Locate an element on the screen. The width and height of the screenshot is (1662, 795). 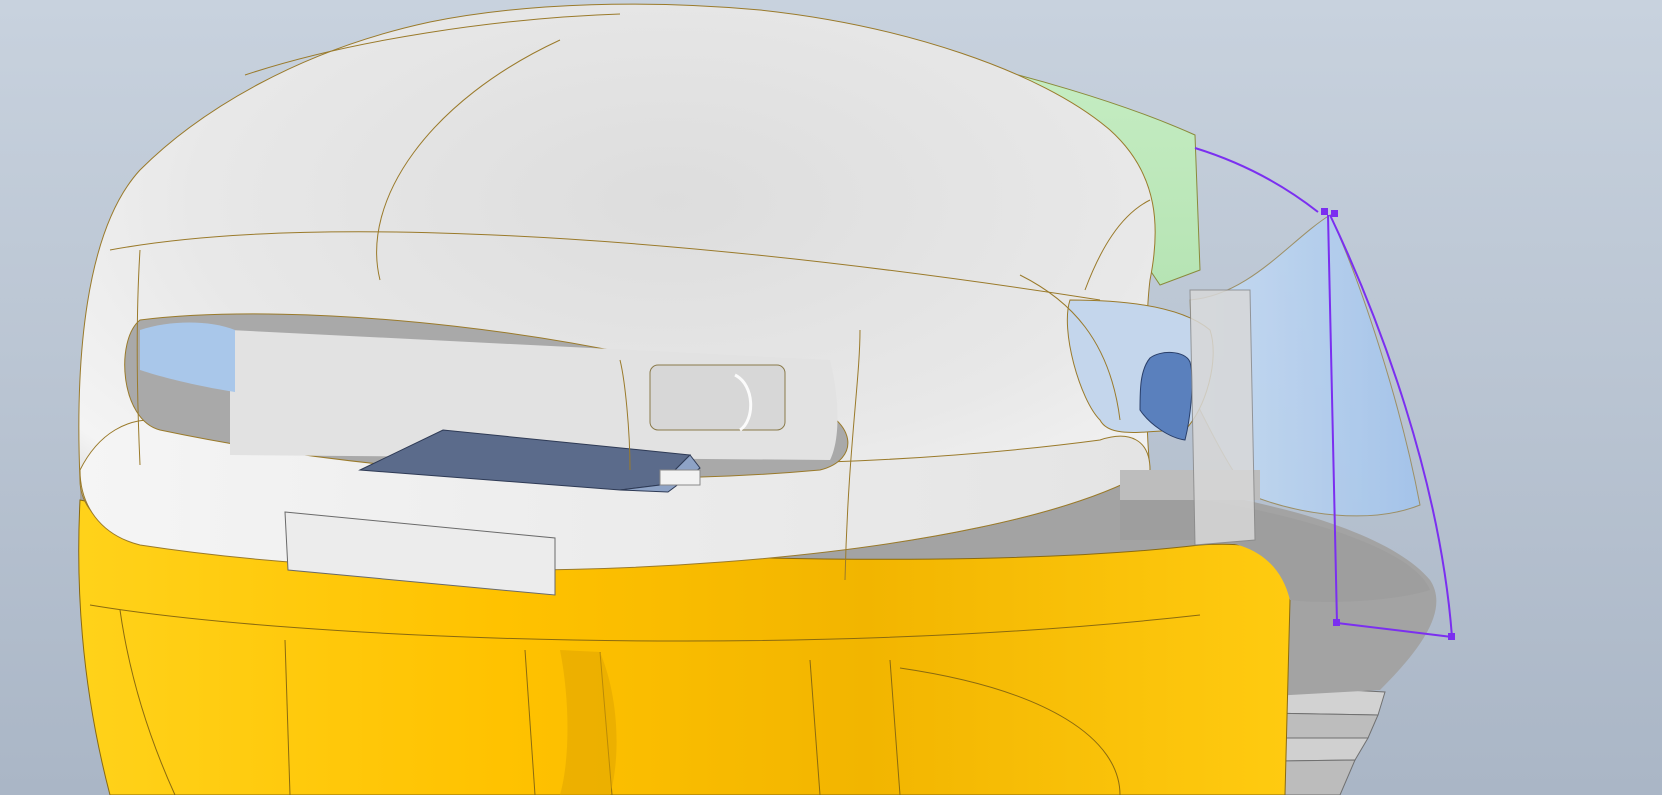
sketch-point-top-left is located at coordinates (1324, 211).